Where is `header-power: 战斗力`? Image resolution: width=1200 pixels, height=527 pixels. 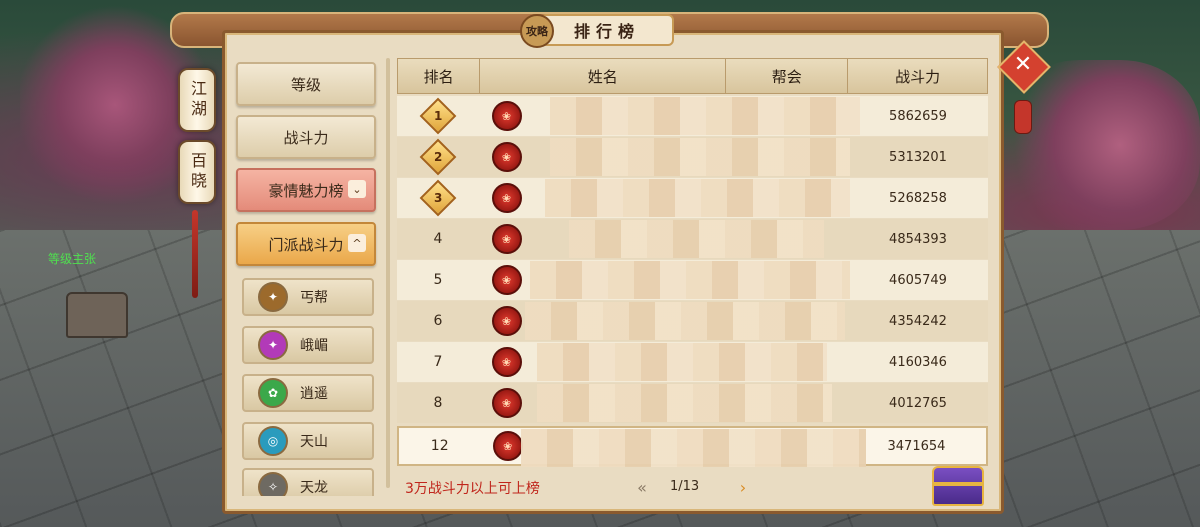 header-power: 战斗力 is located at coordinates (918, 76).